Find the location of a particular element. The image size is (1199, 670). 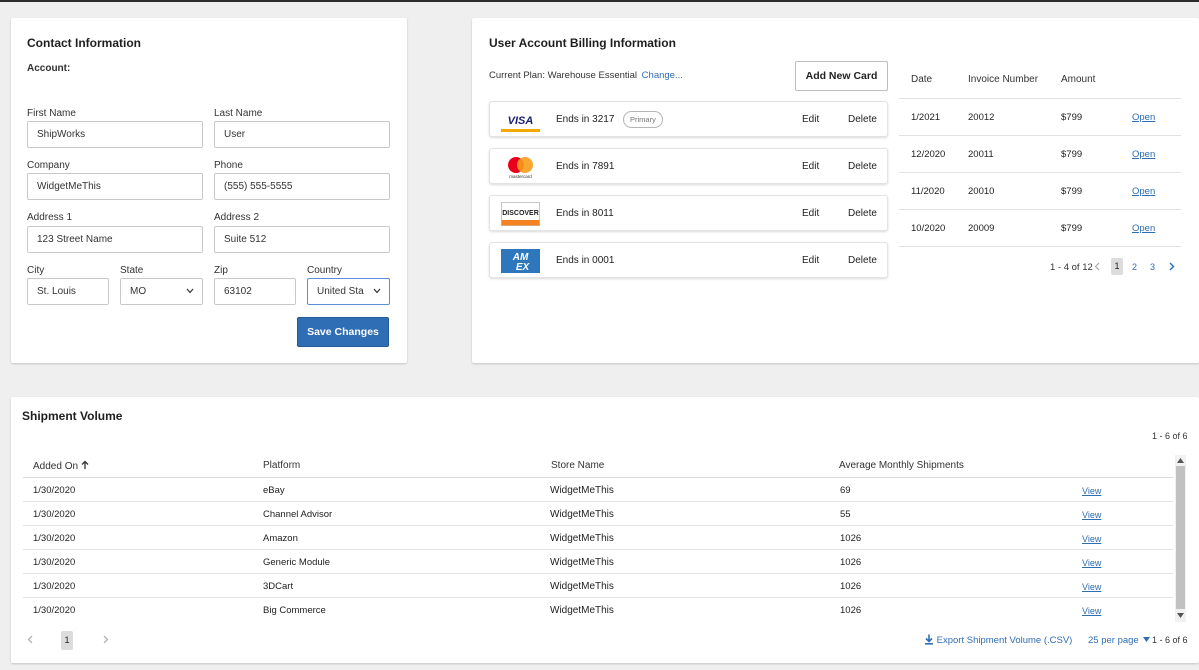

address1-field: 123 Street Name is located at coordinates (115, 239).